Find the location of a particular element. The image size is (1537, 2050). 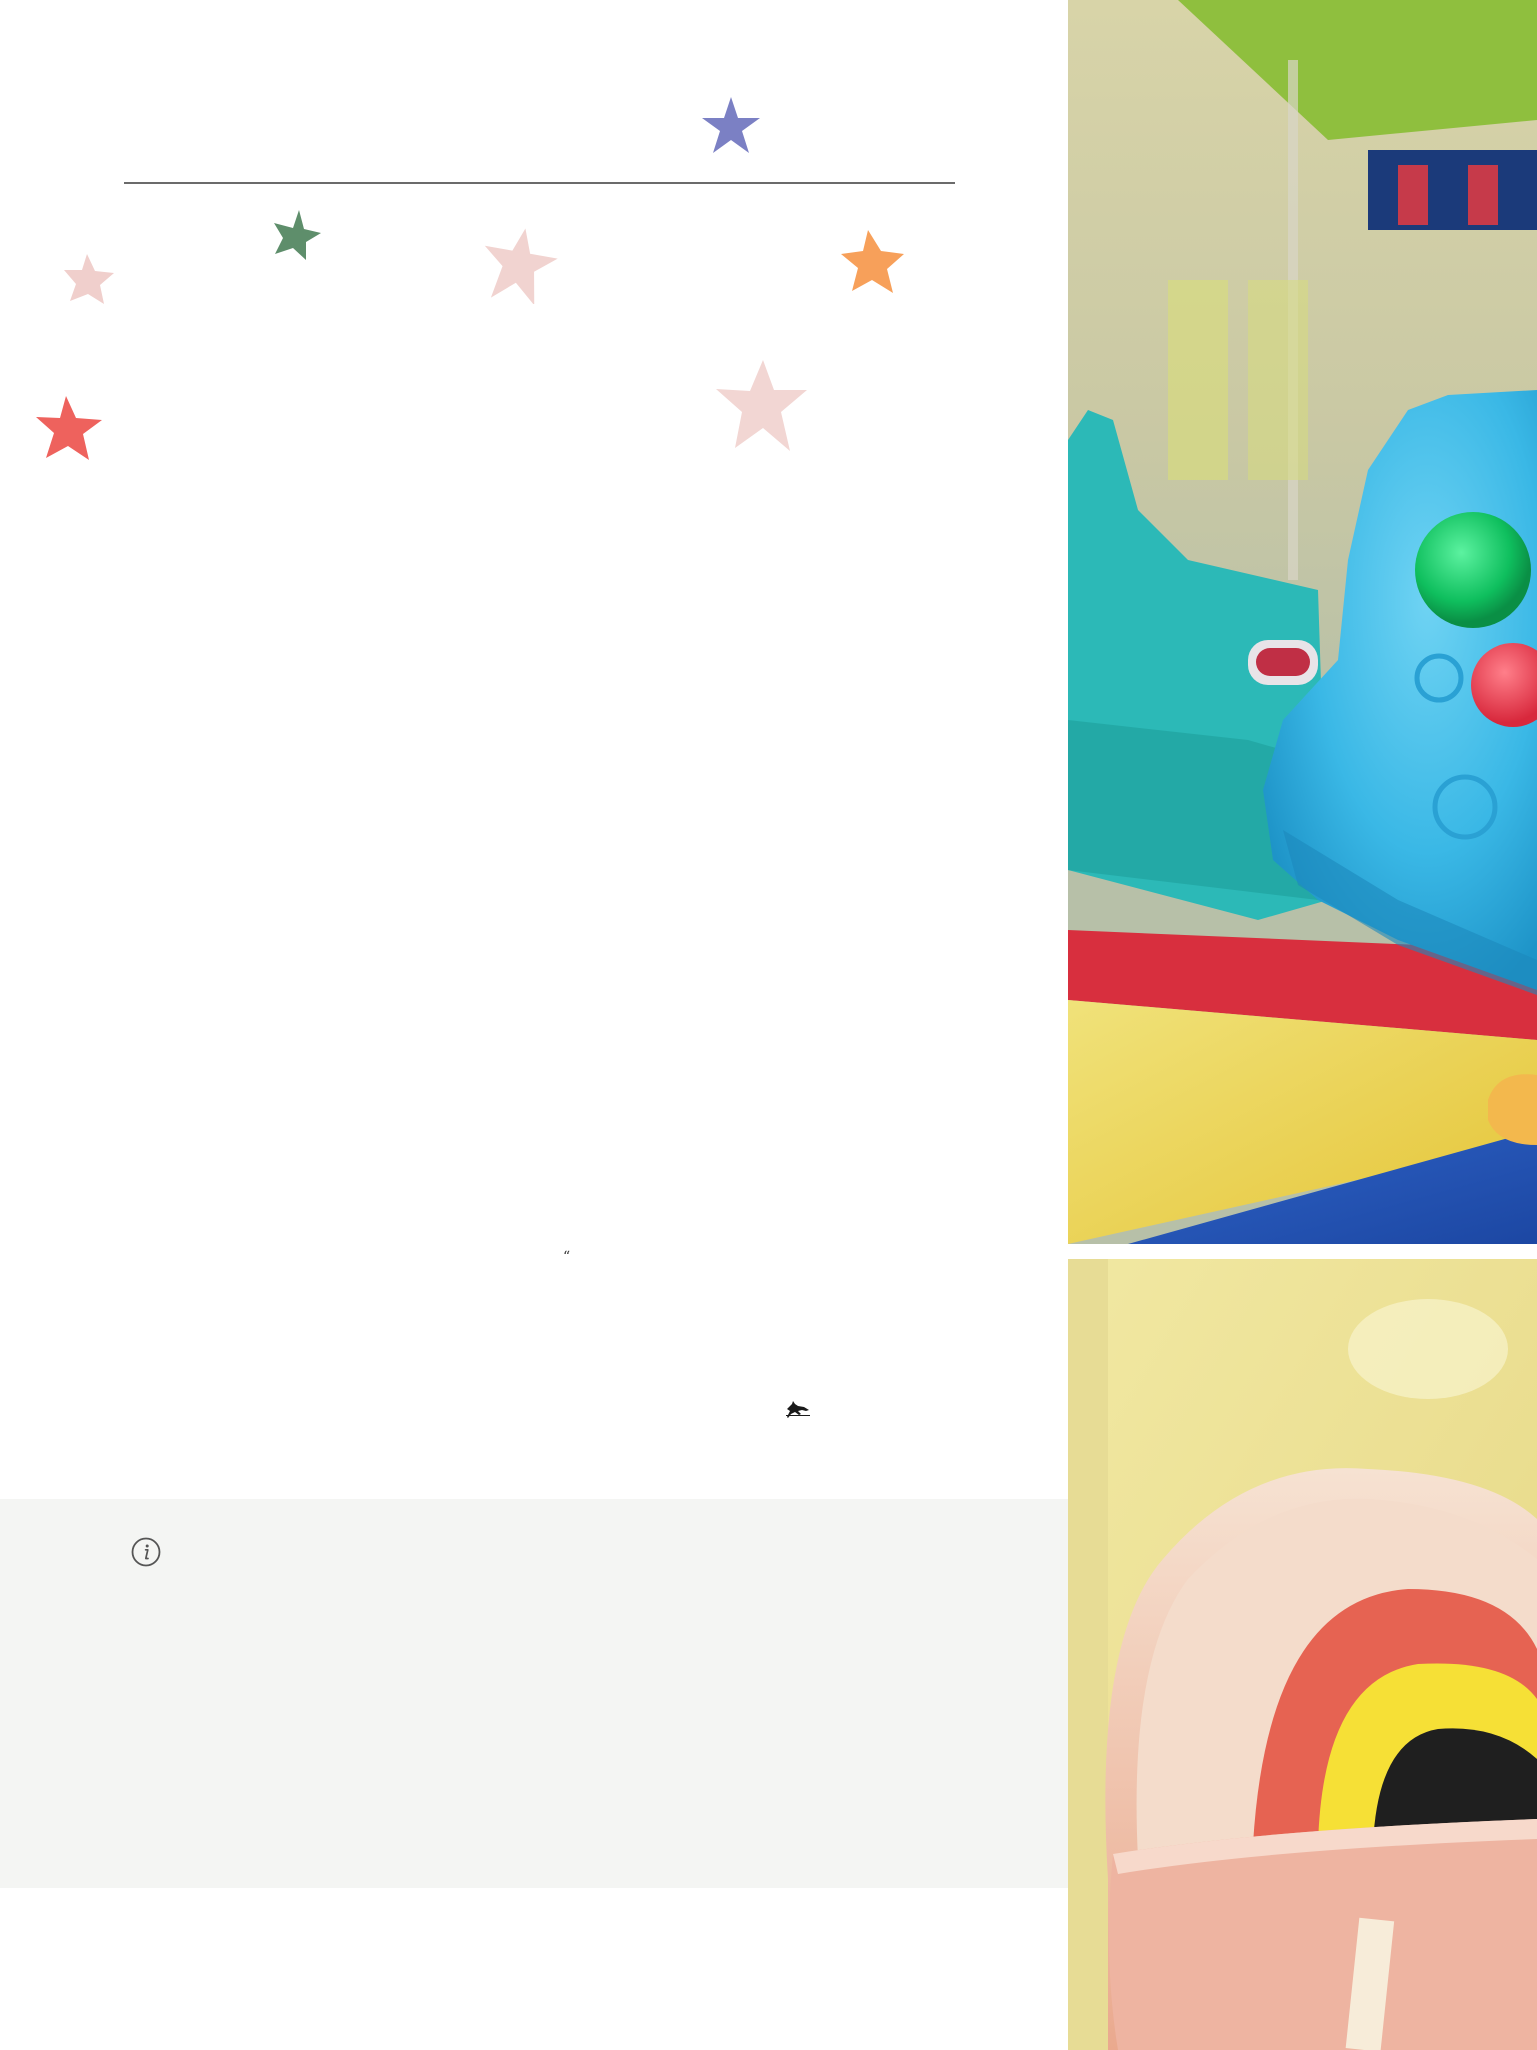

rainbow-beanbag-photo is located at coordinates (1302, 1654).